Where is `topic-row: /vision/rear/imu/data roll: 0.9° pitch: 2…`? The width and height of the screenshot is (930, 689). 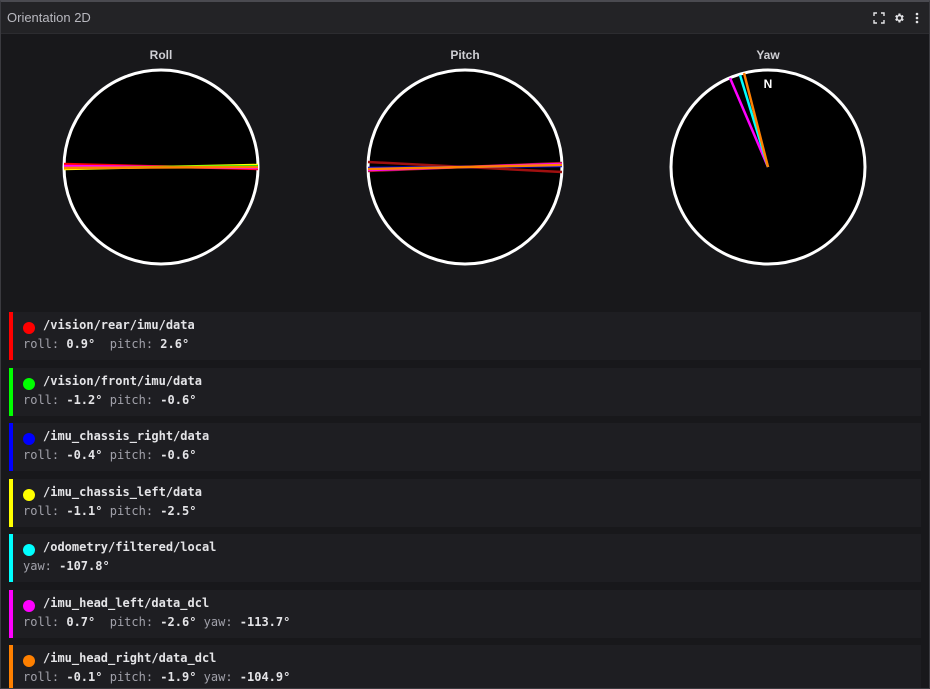
topic-row: /vision/rear/imu/data roll: 0.9° pitch: 2… is located at coordinates (465, 336).